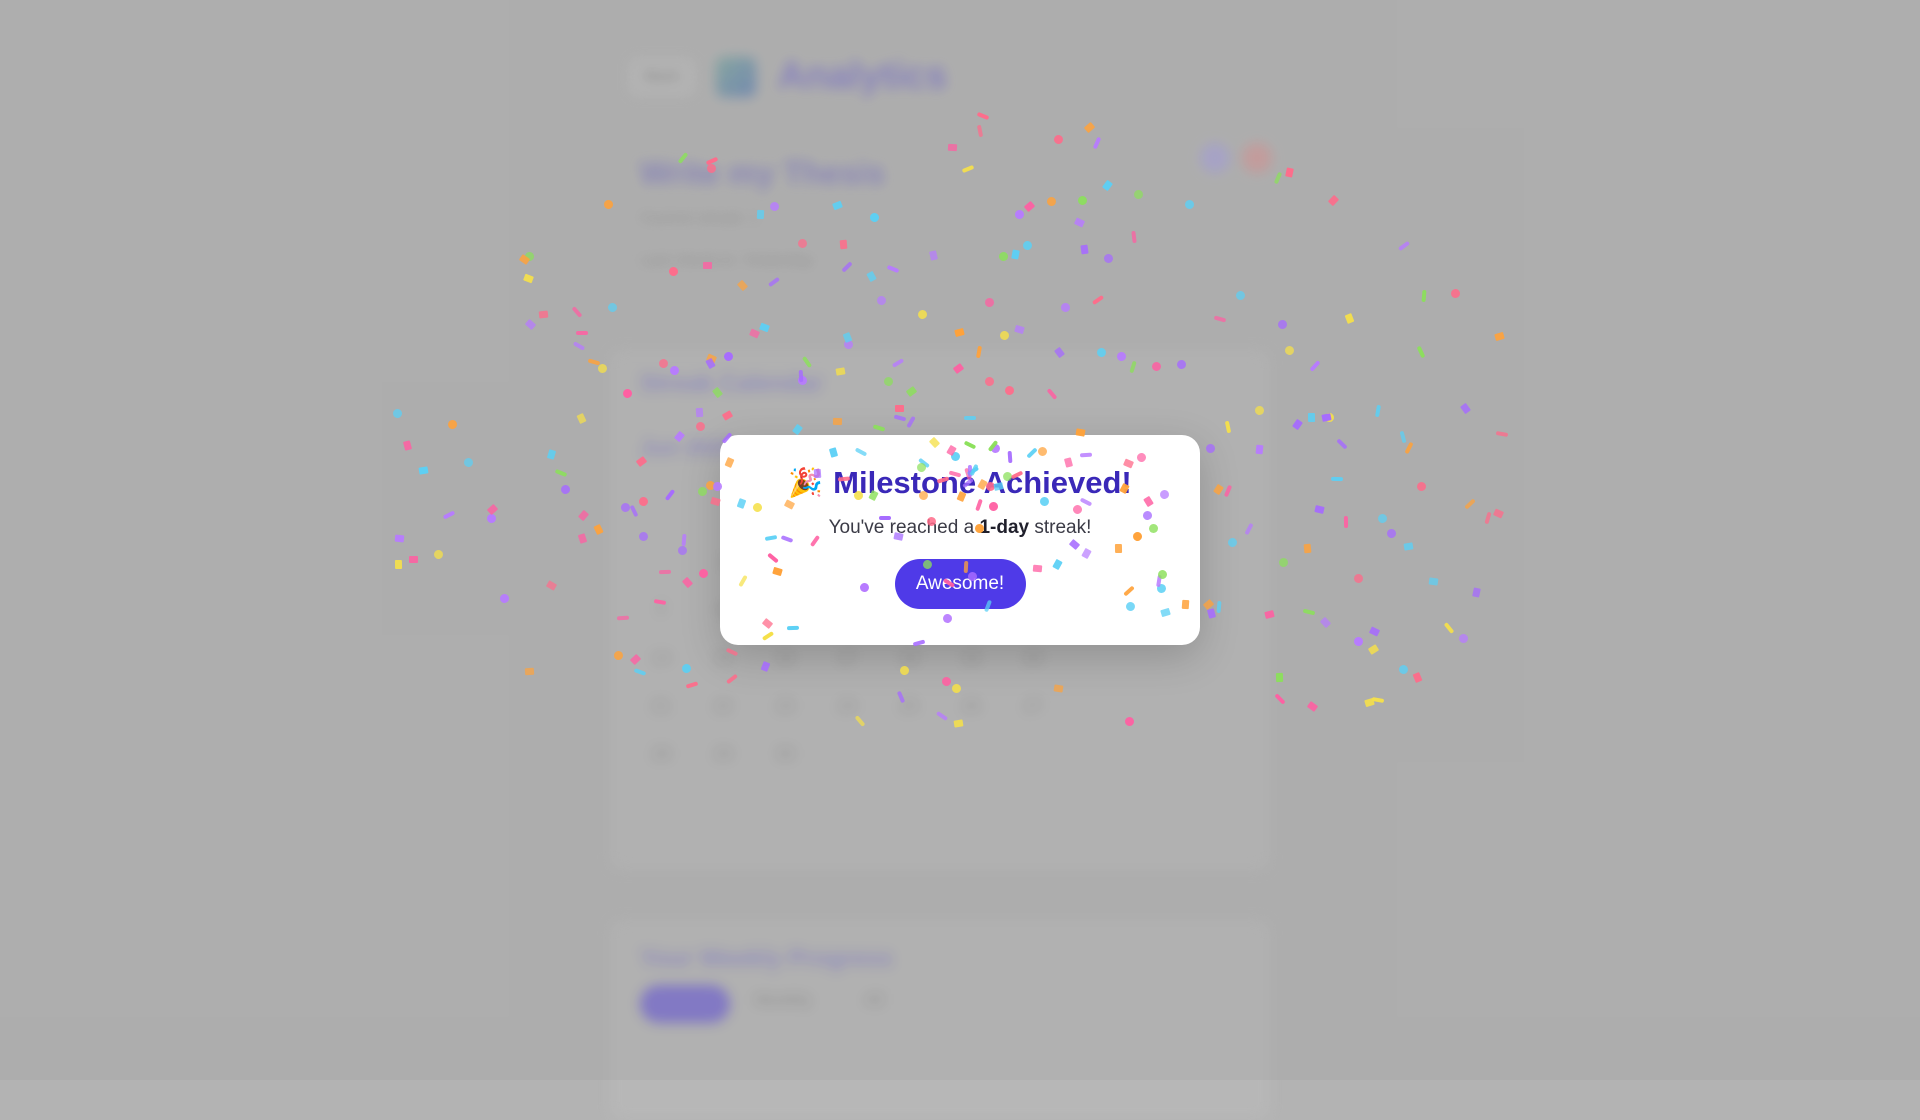  What do you see at coordinates (1004, 527) in the screenshot?
I see `streak-count: 1-day` at bounding box center [1004, 527].